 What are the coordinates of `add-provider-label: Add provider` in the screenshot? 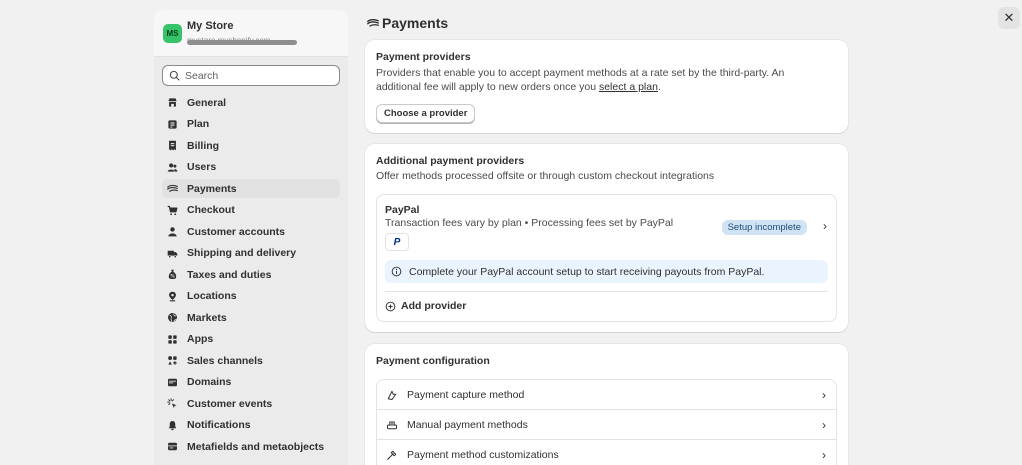 It's located at (434, 306).